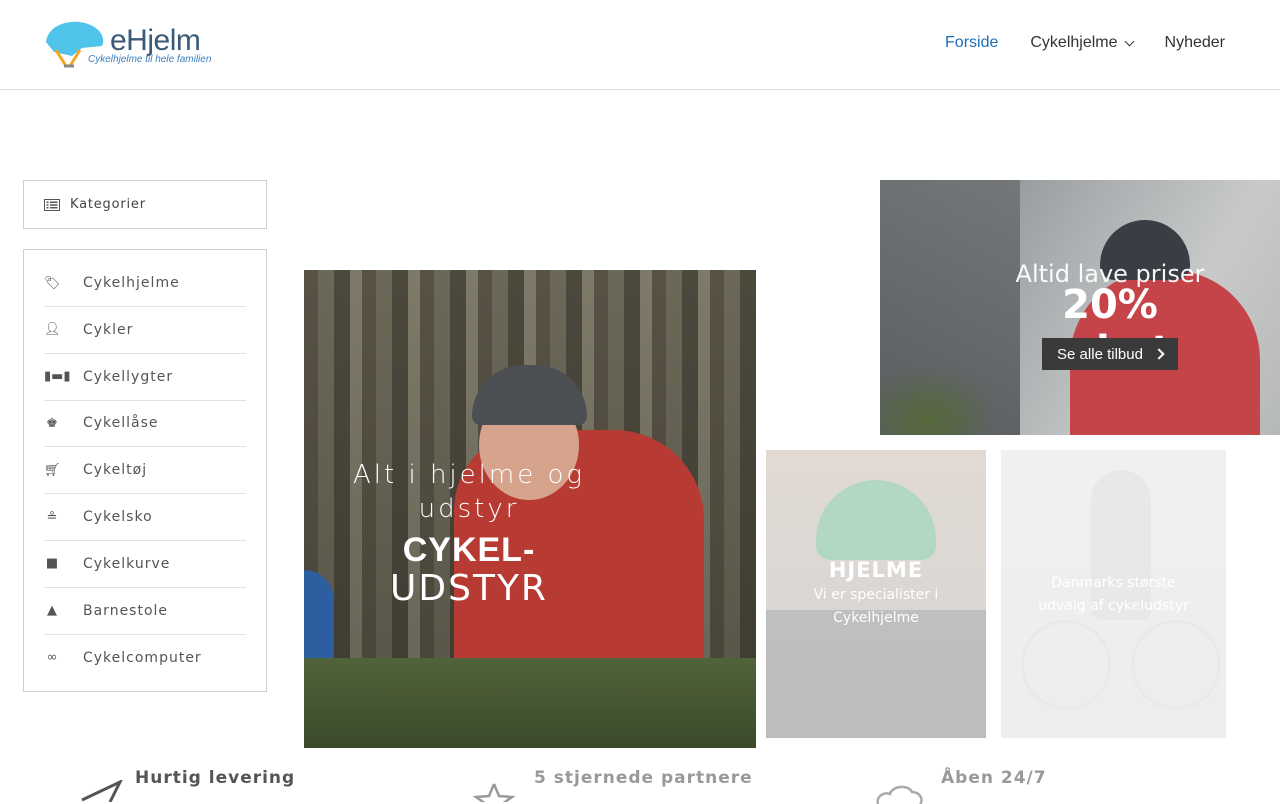  What do you see at coordinates (1159, 354) in the screenshot?
I see `chevron-right-icon` at bounding box center [1159, 354].